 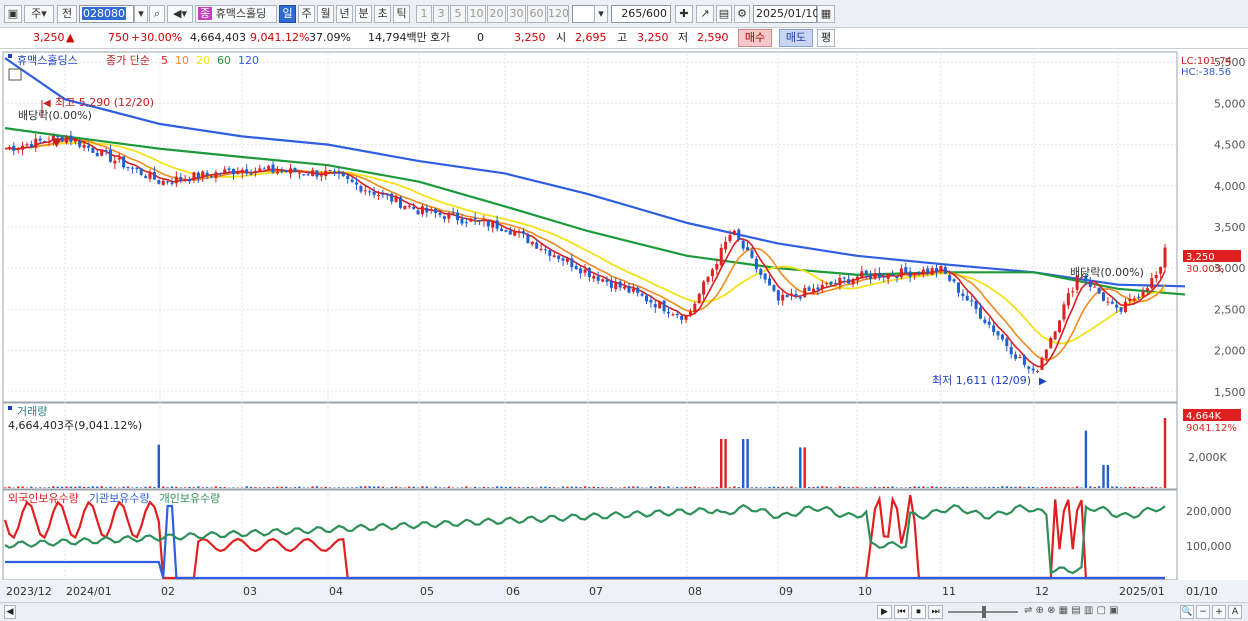 What do you see at coordinates (918, 612) in the screenshot?
I see `nav-button-2: ⏹` at bounding box center [918, 612].